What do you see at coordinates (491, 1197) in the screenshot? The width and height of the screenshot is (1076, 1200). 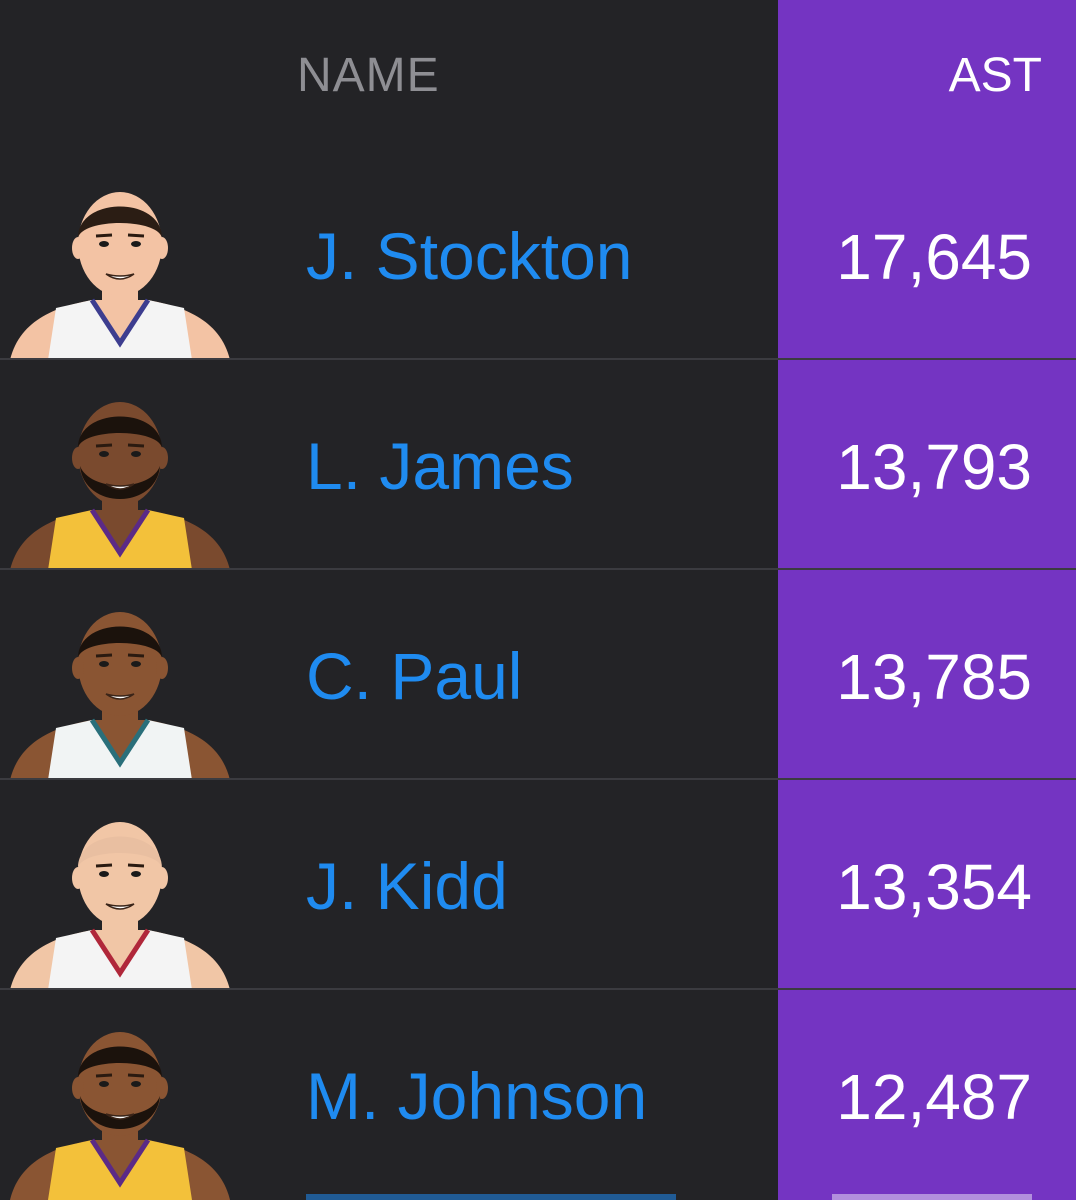 I see `next-row-name-cut` at bounding box center [491, 1197].